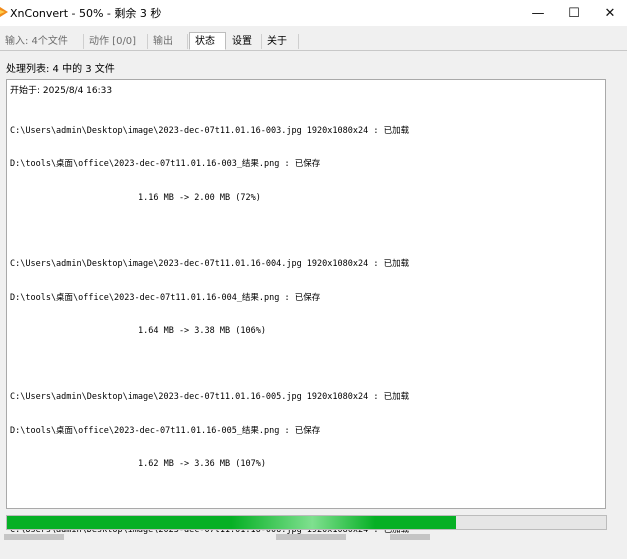 This screenshot has width=627, height=559. Describe the element at coordinates (202, 463) in the screenshot. I see `log-size-line: 1.62 MB -> 3.36 MB (107%)` at that location.